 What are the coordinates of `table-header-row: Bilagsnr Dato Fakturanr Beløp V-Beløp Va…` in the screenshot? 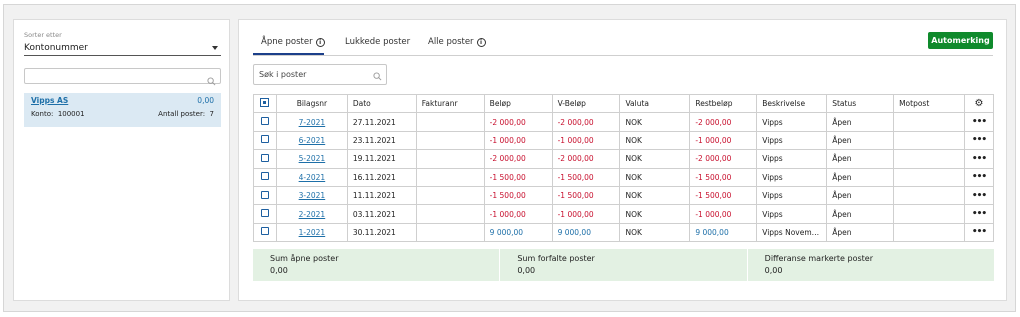 It's located at (624, 103).